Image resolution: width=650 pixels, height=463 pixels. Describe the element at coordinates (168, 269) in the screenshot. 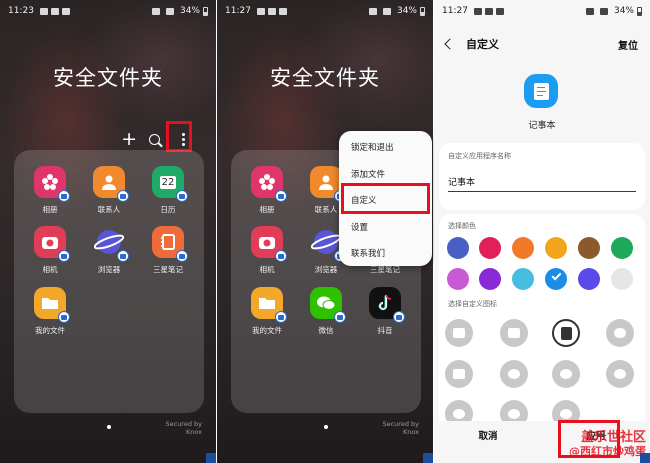

I see `app-label: 三星笔记` at that location.